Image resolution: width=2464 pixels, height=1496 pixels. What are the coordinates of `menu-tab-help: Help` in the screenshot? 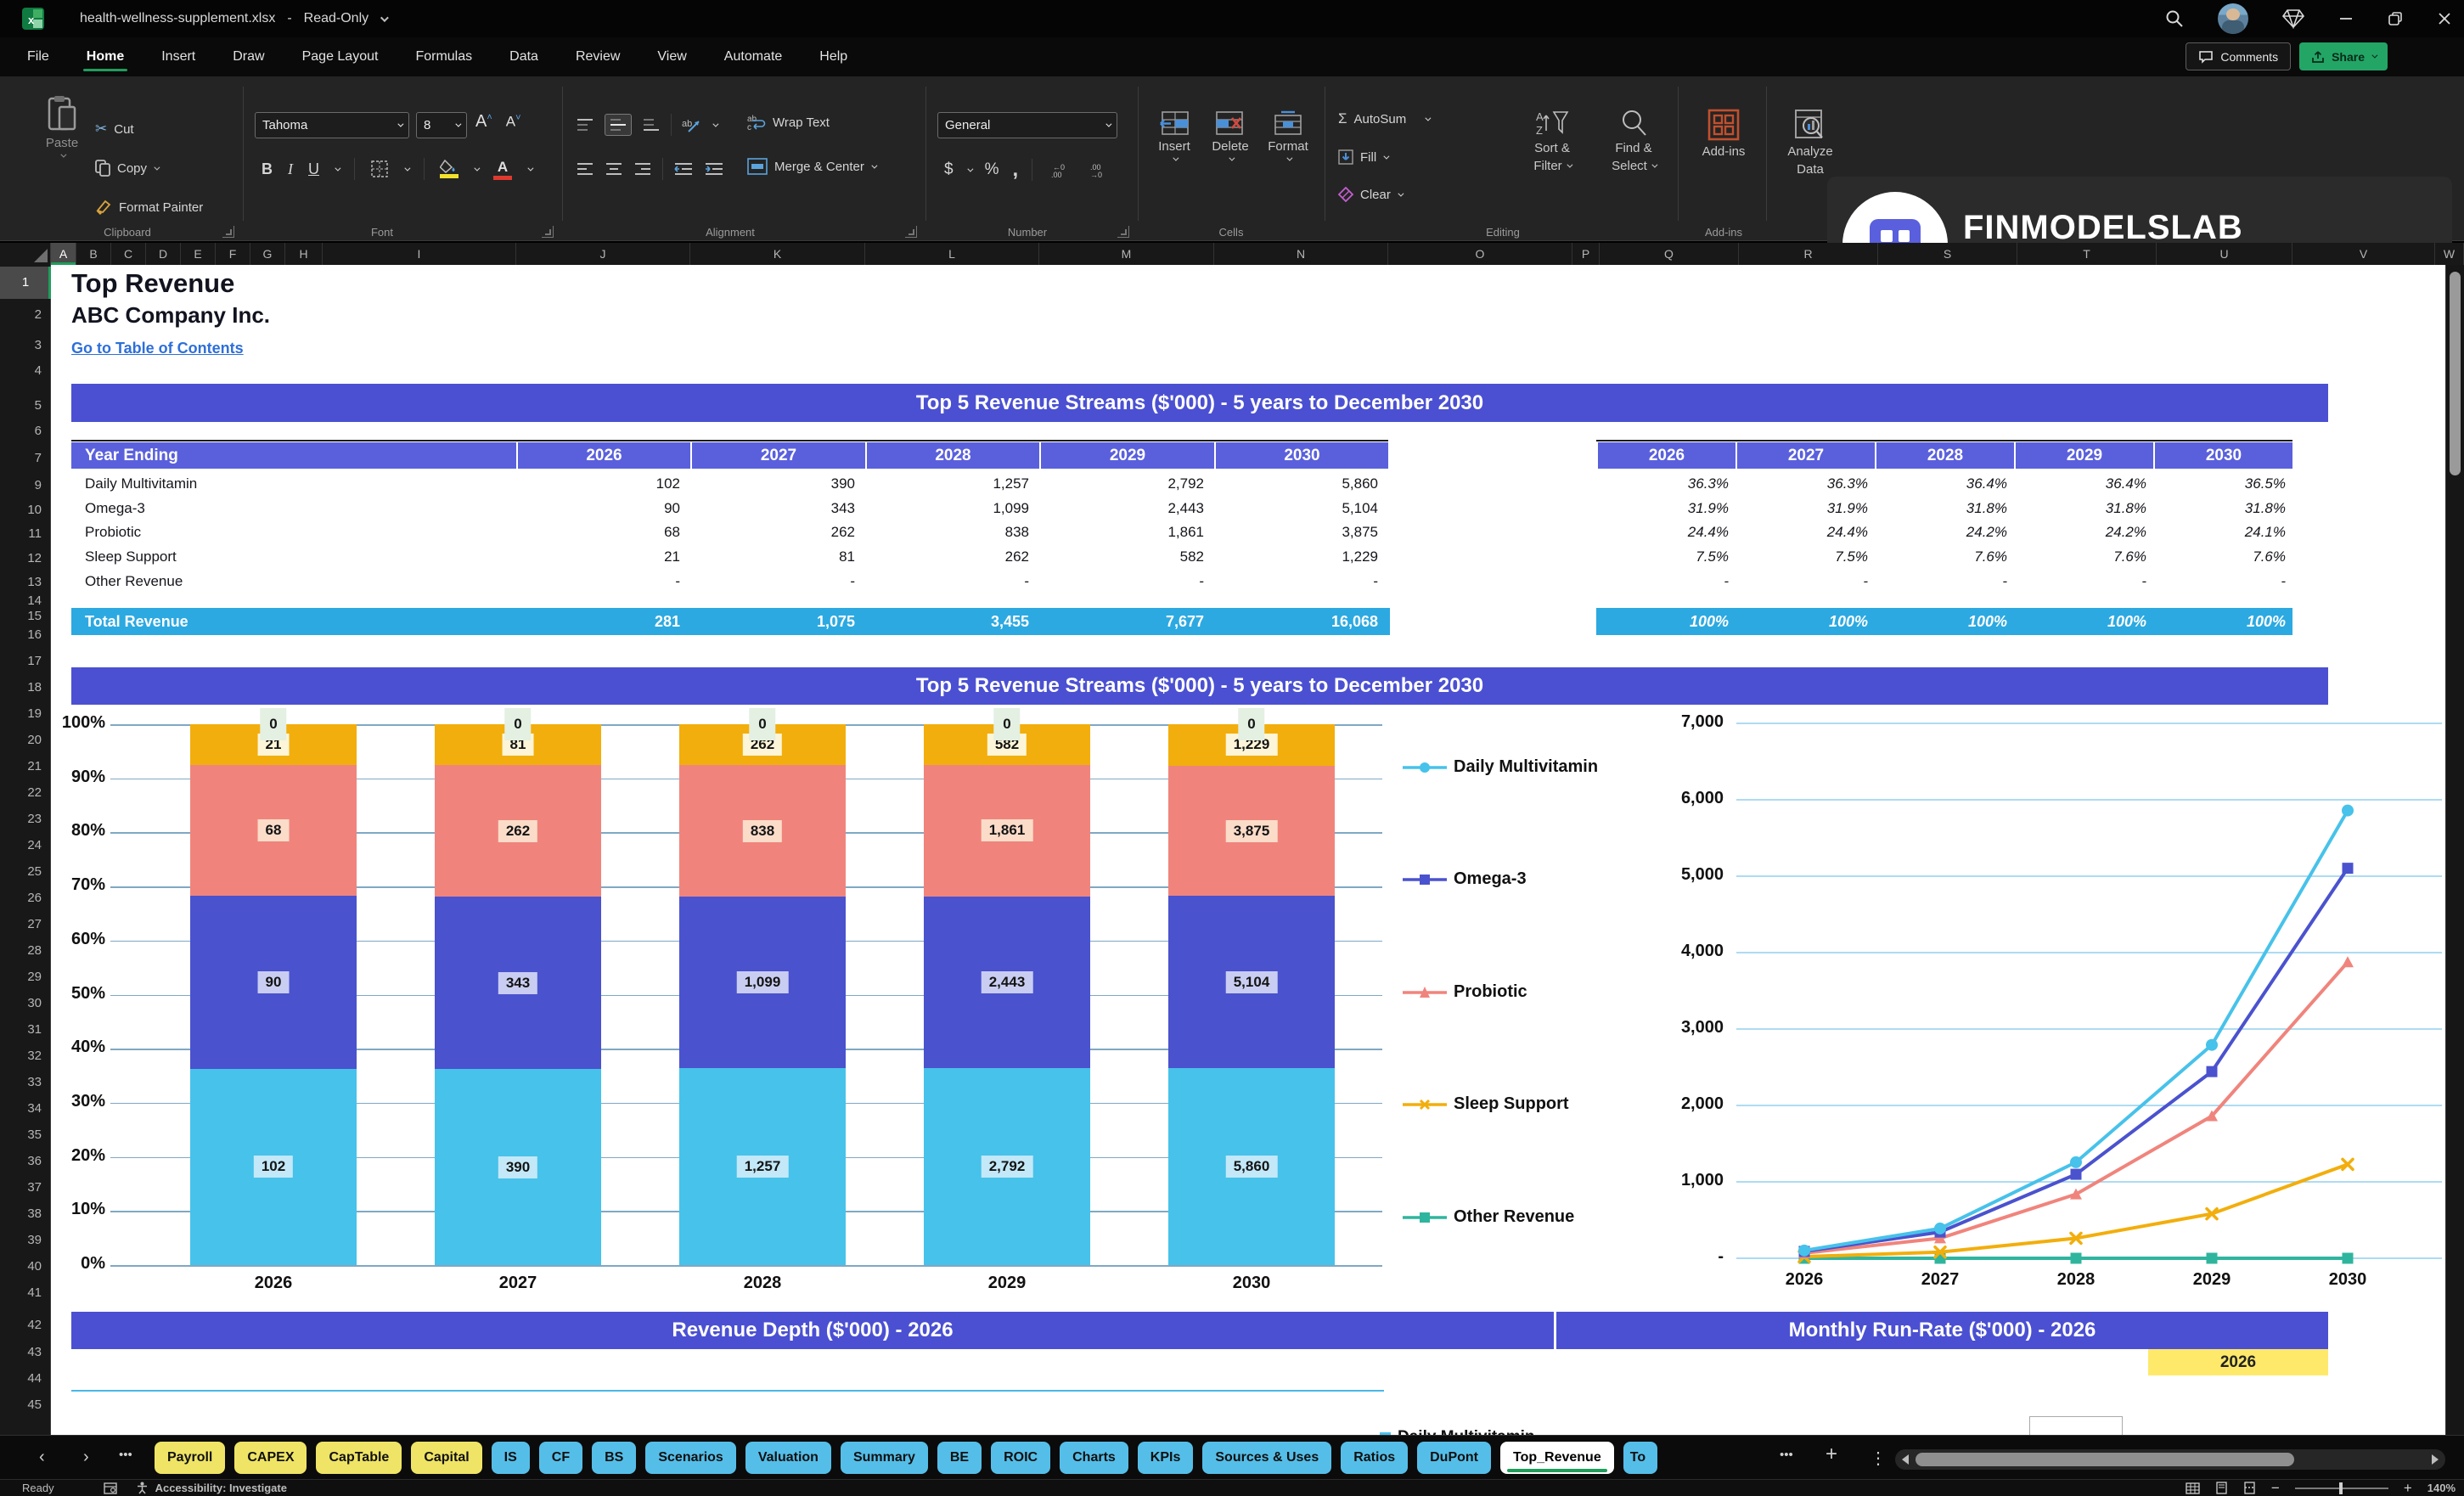 It's located at (833, 57).